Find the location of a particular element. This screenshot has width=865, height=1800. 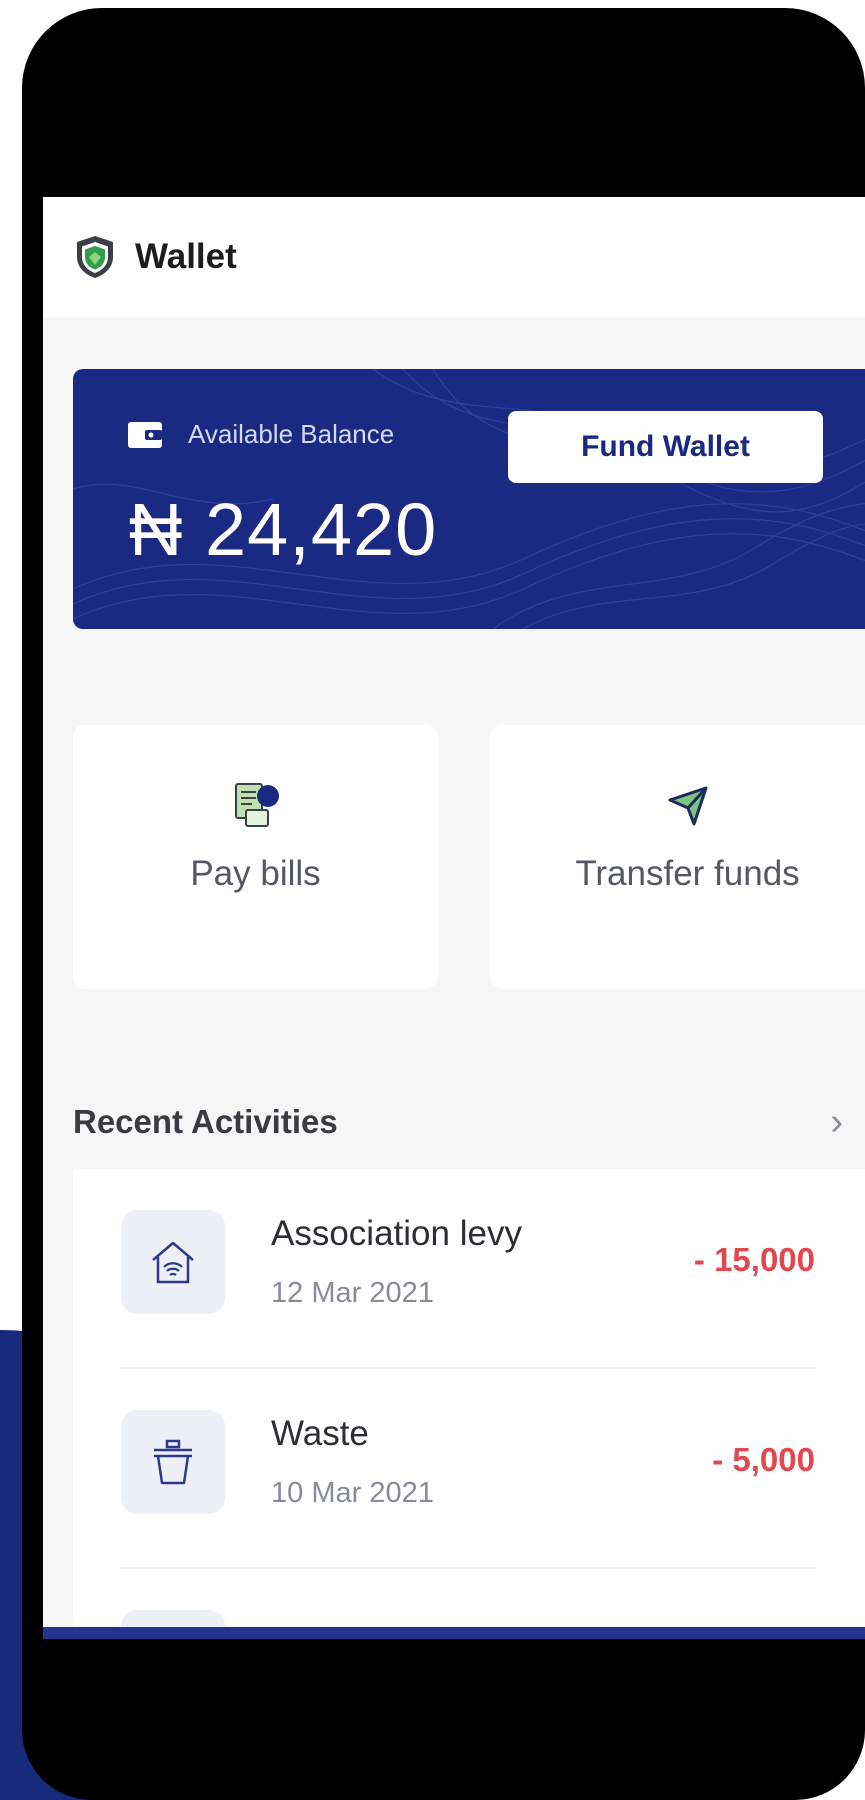

app-header: Wallet is located at coordinates (454, 257).